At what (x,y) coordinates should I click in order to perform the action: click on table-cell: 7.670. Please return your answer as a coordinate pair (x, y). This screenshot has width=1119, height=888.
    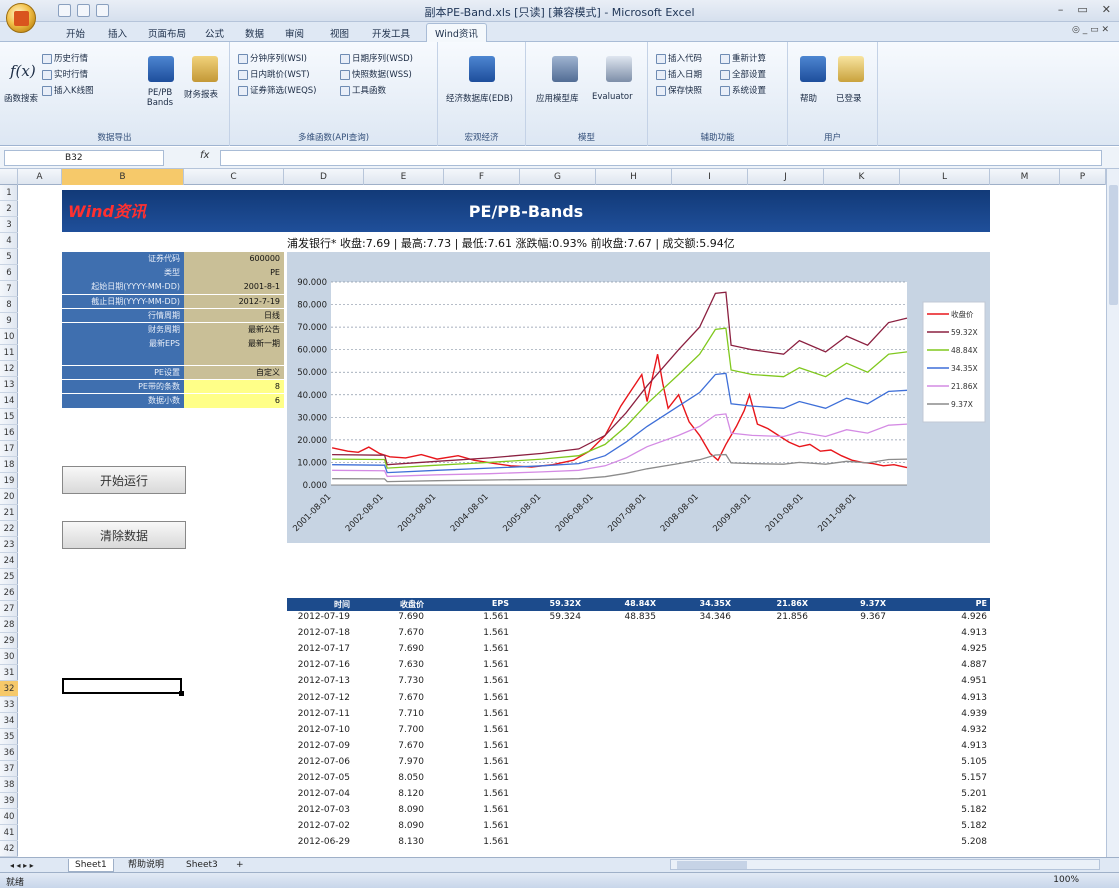
    Looking at the image, I should click on (411, 746).